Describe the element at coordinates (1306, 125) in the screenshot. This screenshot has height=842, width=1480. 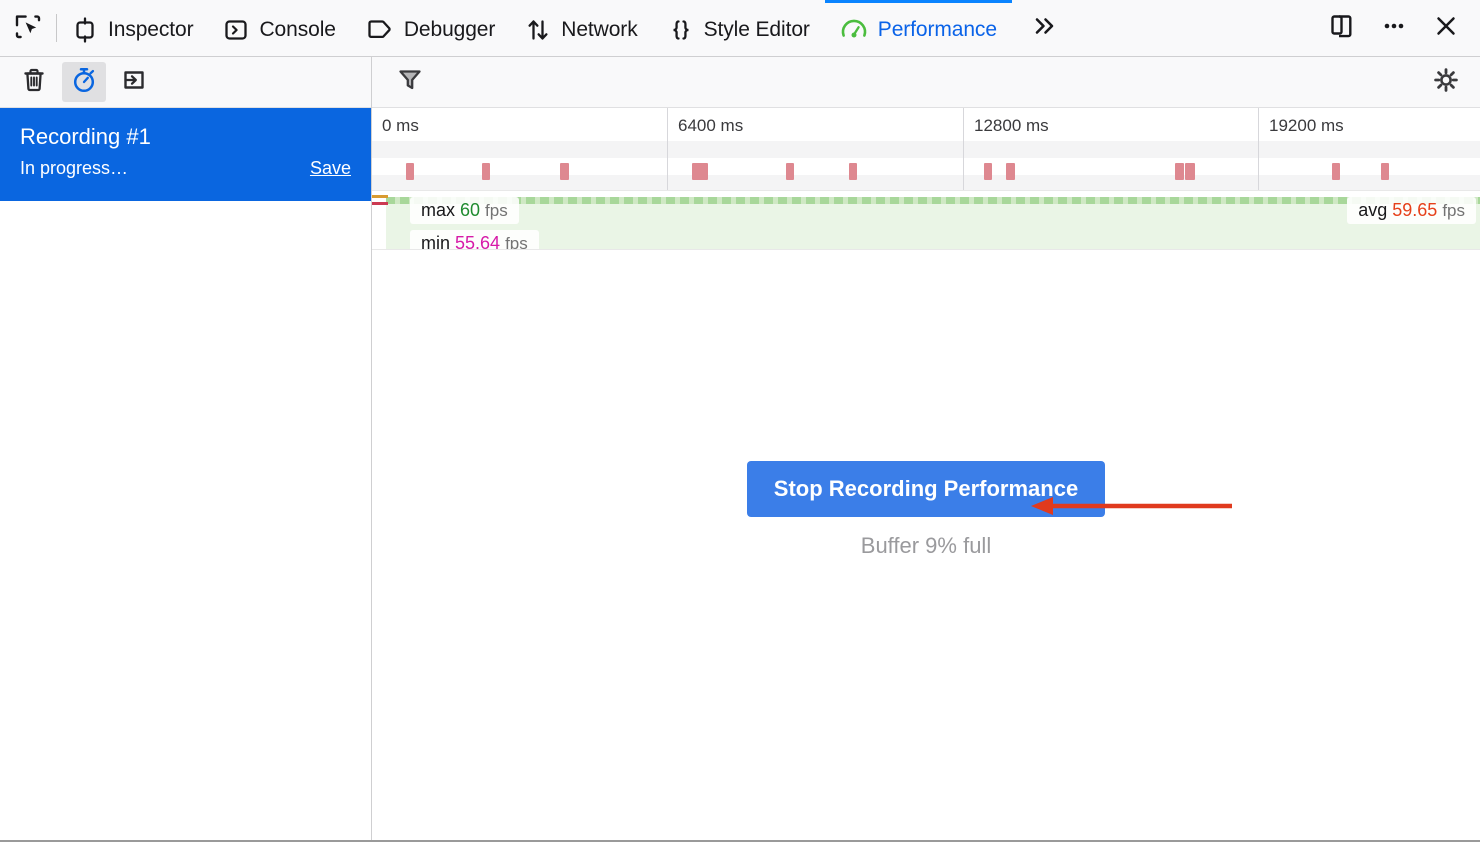
I see `ruler-tick-label: 19200 ms` at that location.